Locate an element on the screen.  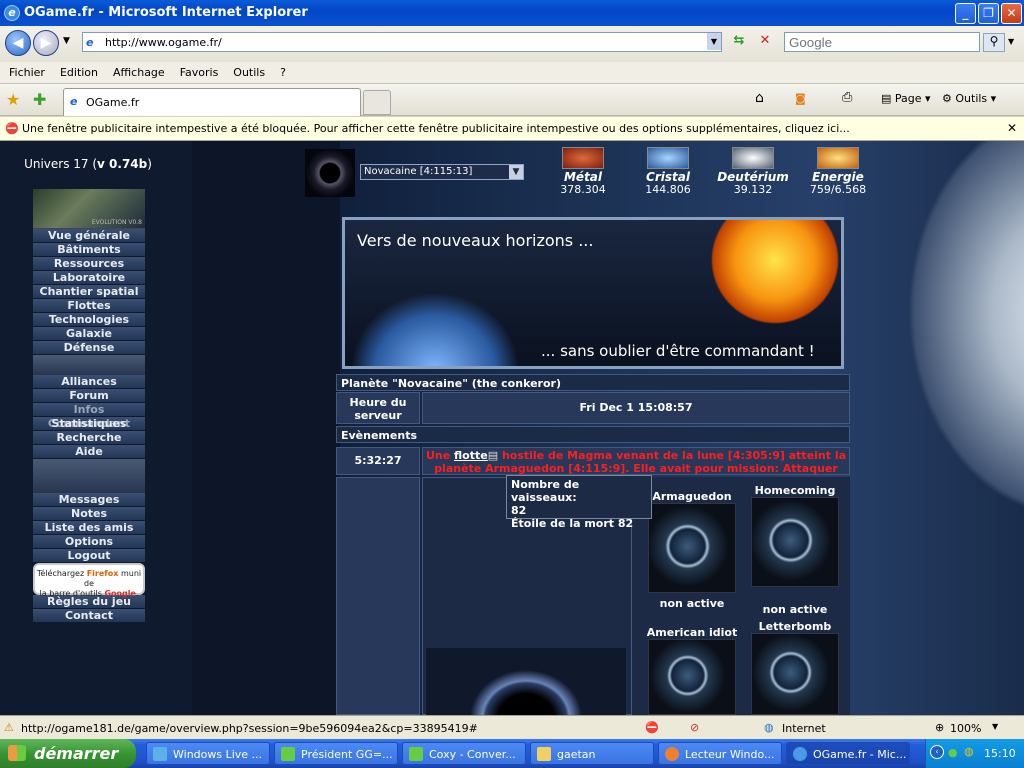
moon-name: Armaguedon is located at coordinates (692, 496).